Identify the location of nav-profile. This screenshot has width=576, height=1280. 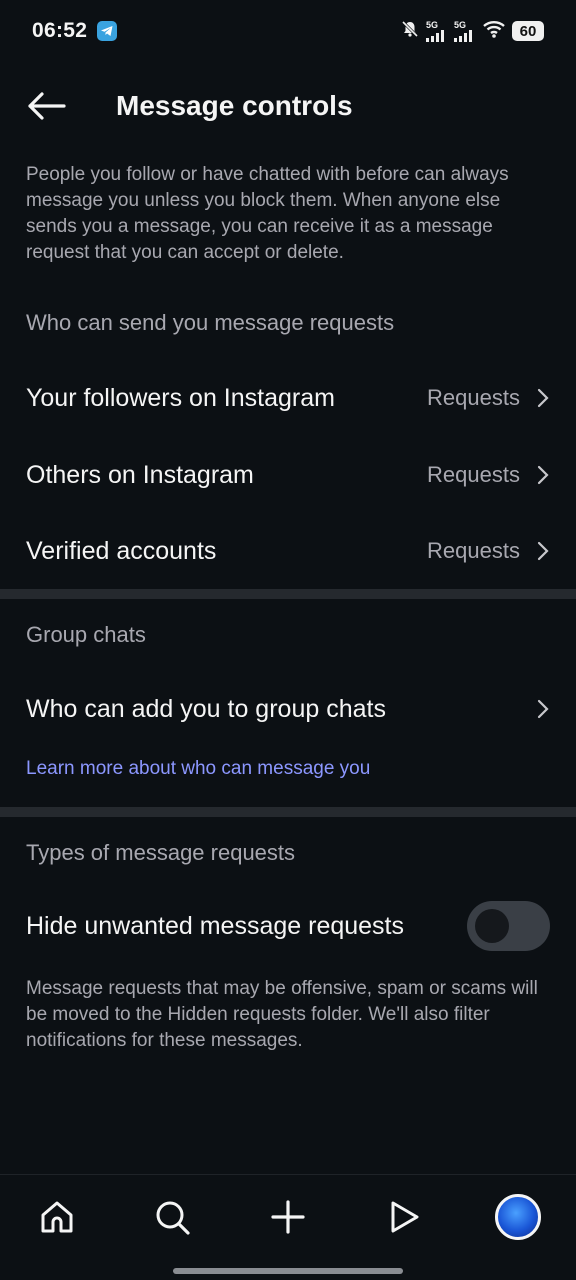
(518, 1217).